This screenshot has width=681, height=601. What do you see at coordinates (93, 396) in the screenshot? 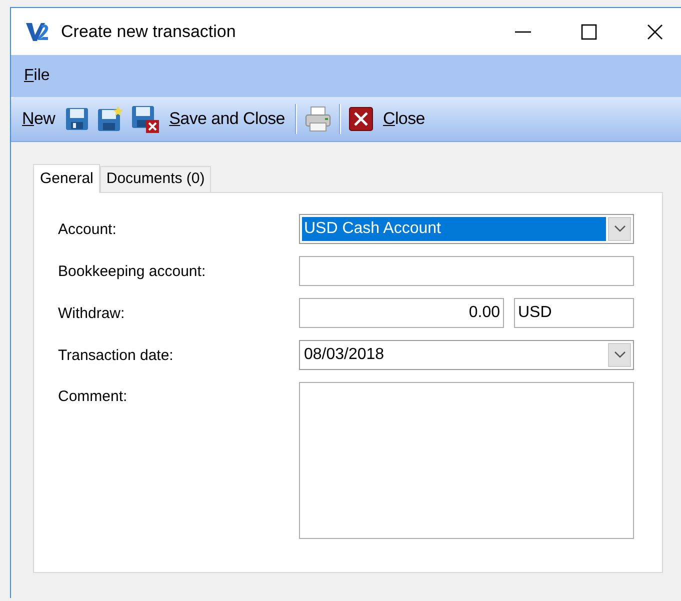
I see `field-label: Comment:` at bounding box center [93, 396].